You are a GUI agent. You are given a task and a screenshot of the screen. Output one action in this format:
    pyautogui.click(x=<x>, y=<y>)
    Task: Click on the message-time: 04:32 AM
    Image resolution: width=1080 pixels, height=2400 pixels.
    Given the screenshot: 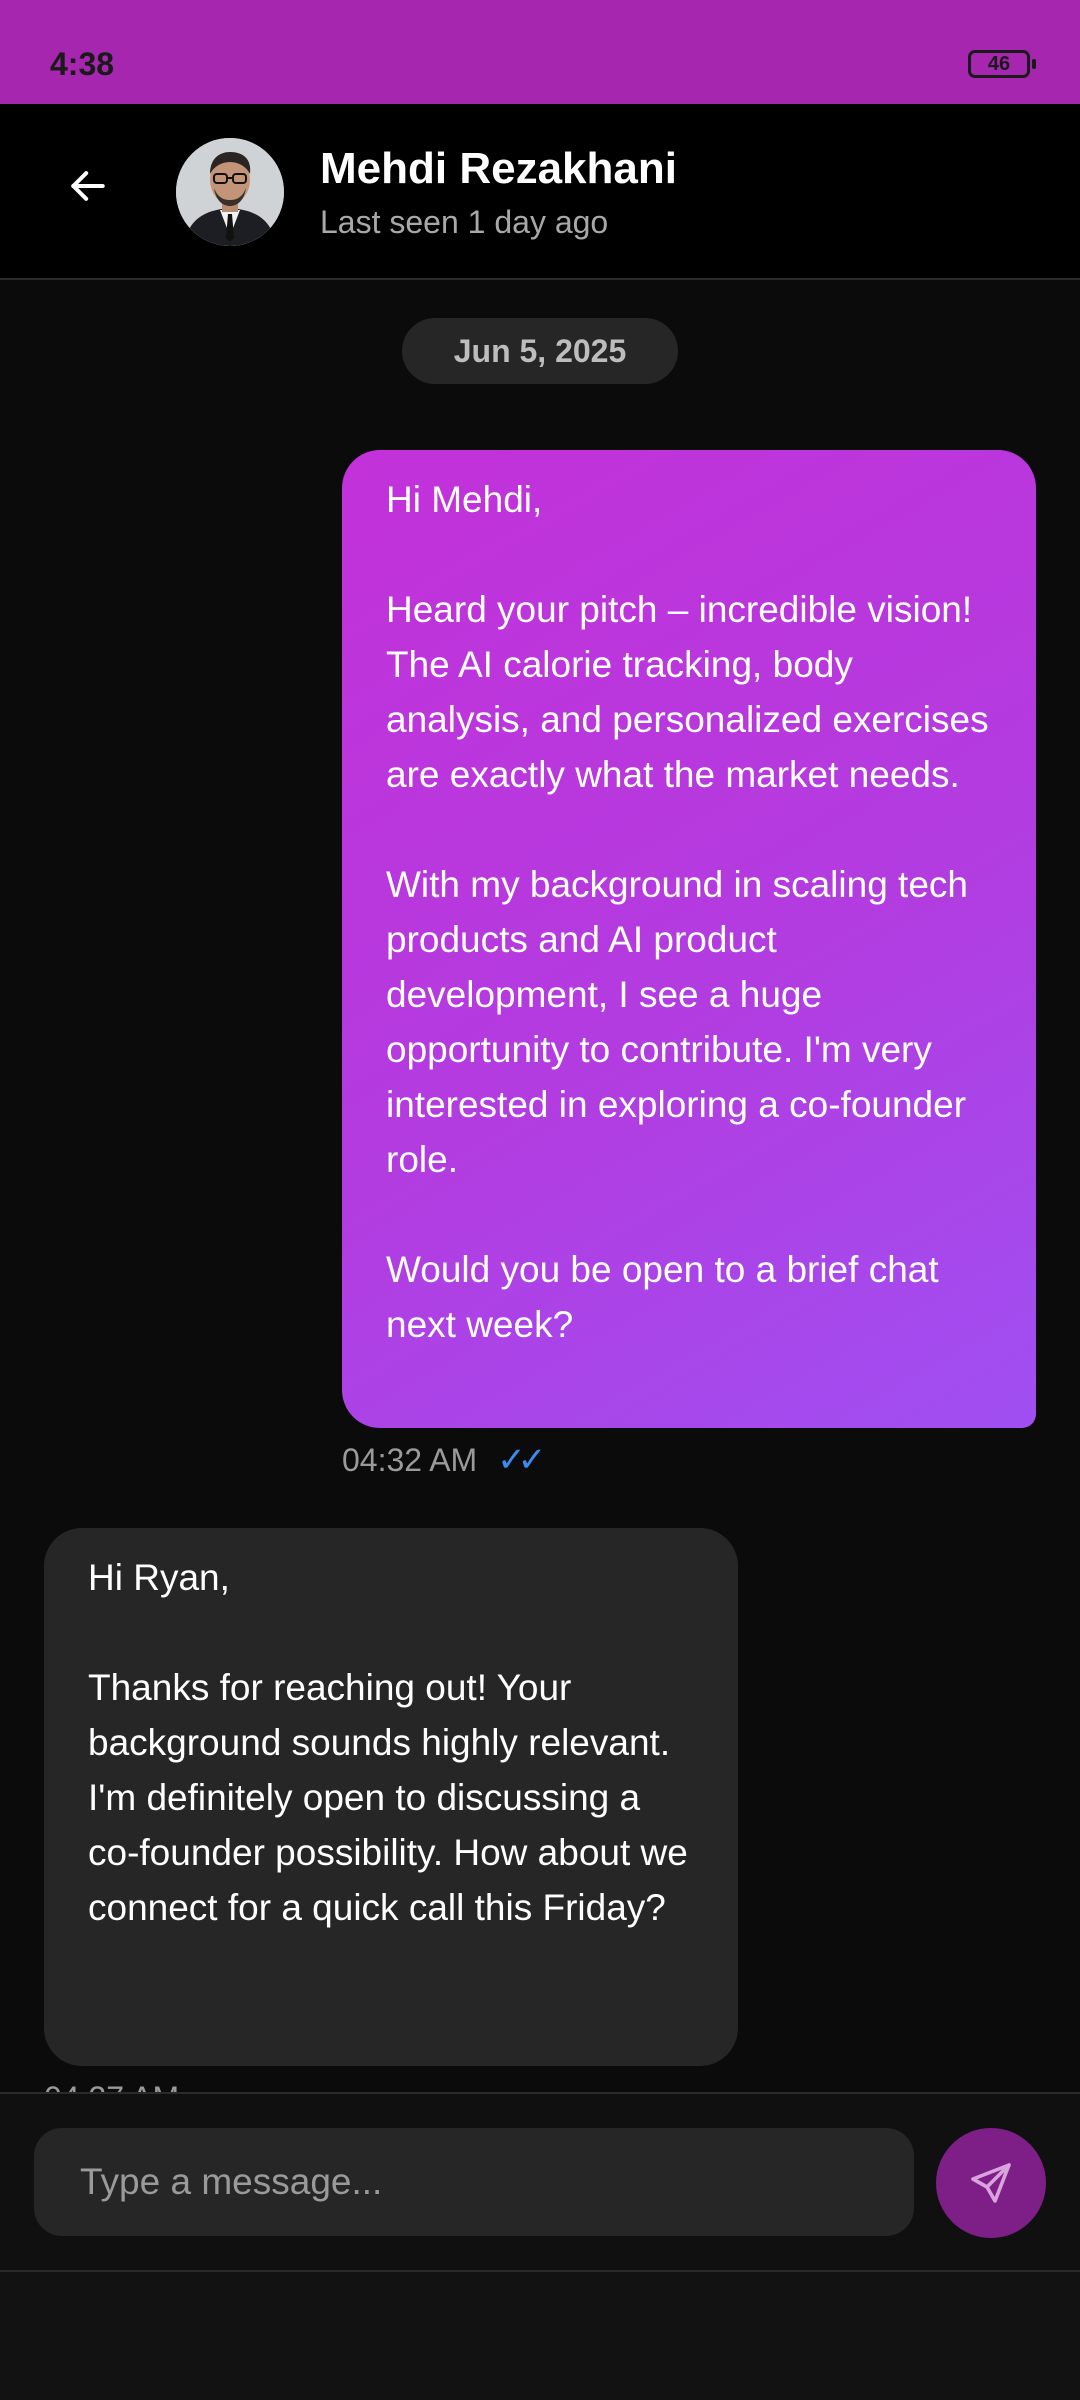 What is the action you would take?
    pyautogui.click(x=410, y=1459)
    